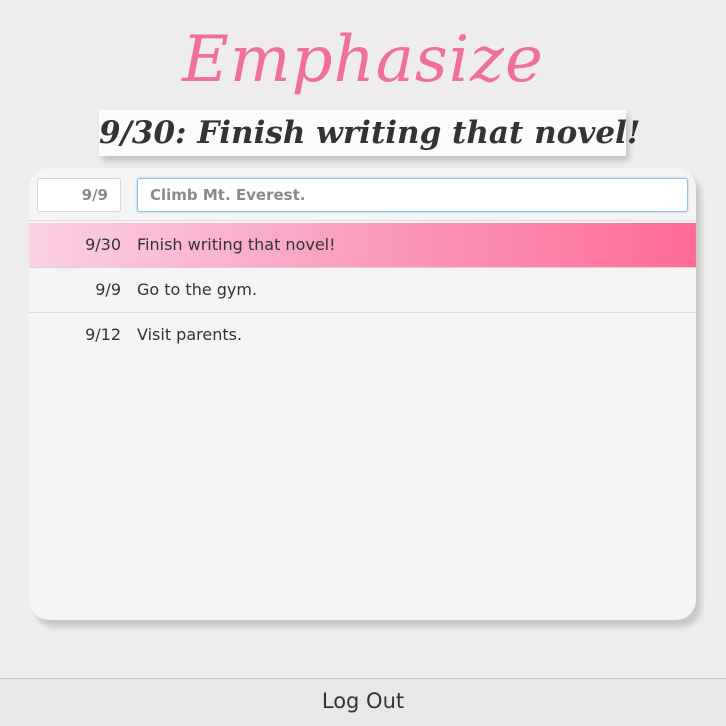 This screenshot has width=726, height=726. I want to click on task-row: 9/9 Go to the gym., so click(362, 290).